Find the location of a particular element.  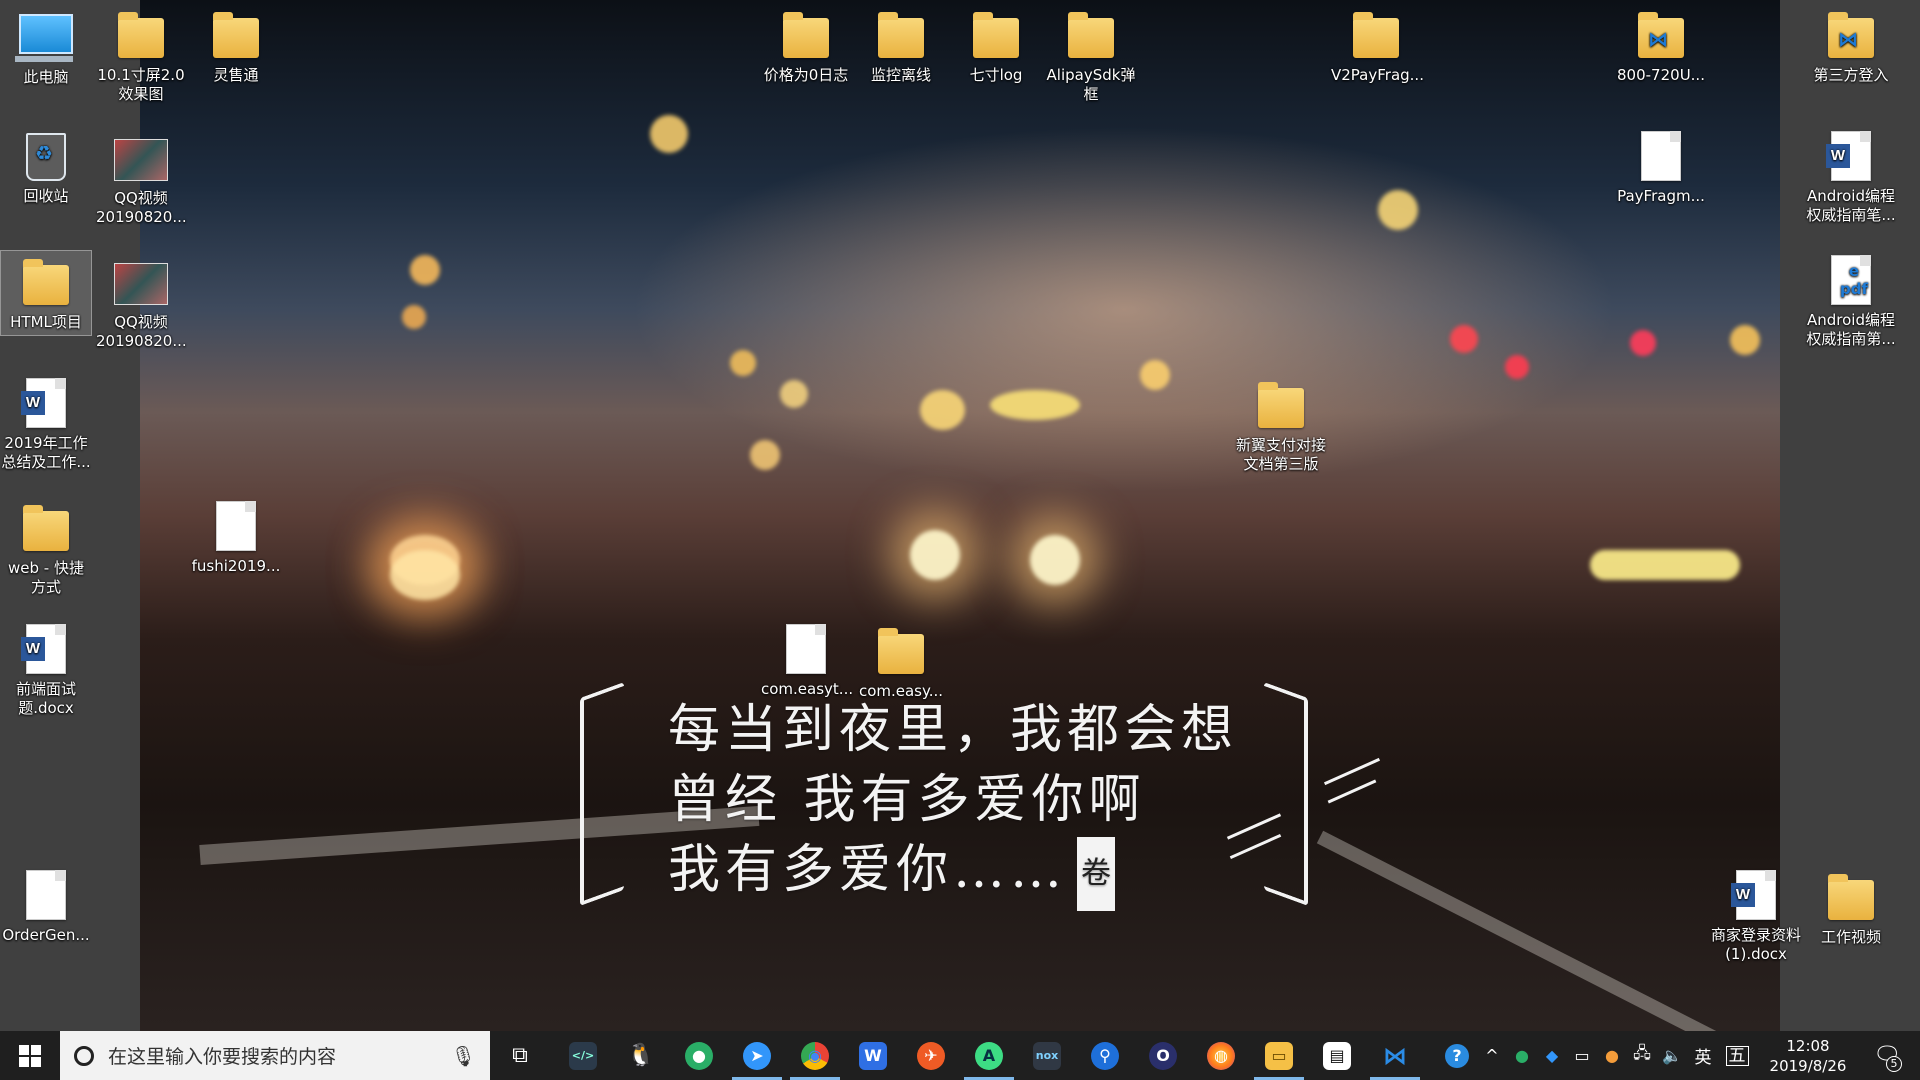

quote-line: 曾经 我有多爱你啊 is located at coordinates (907, 800).